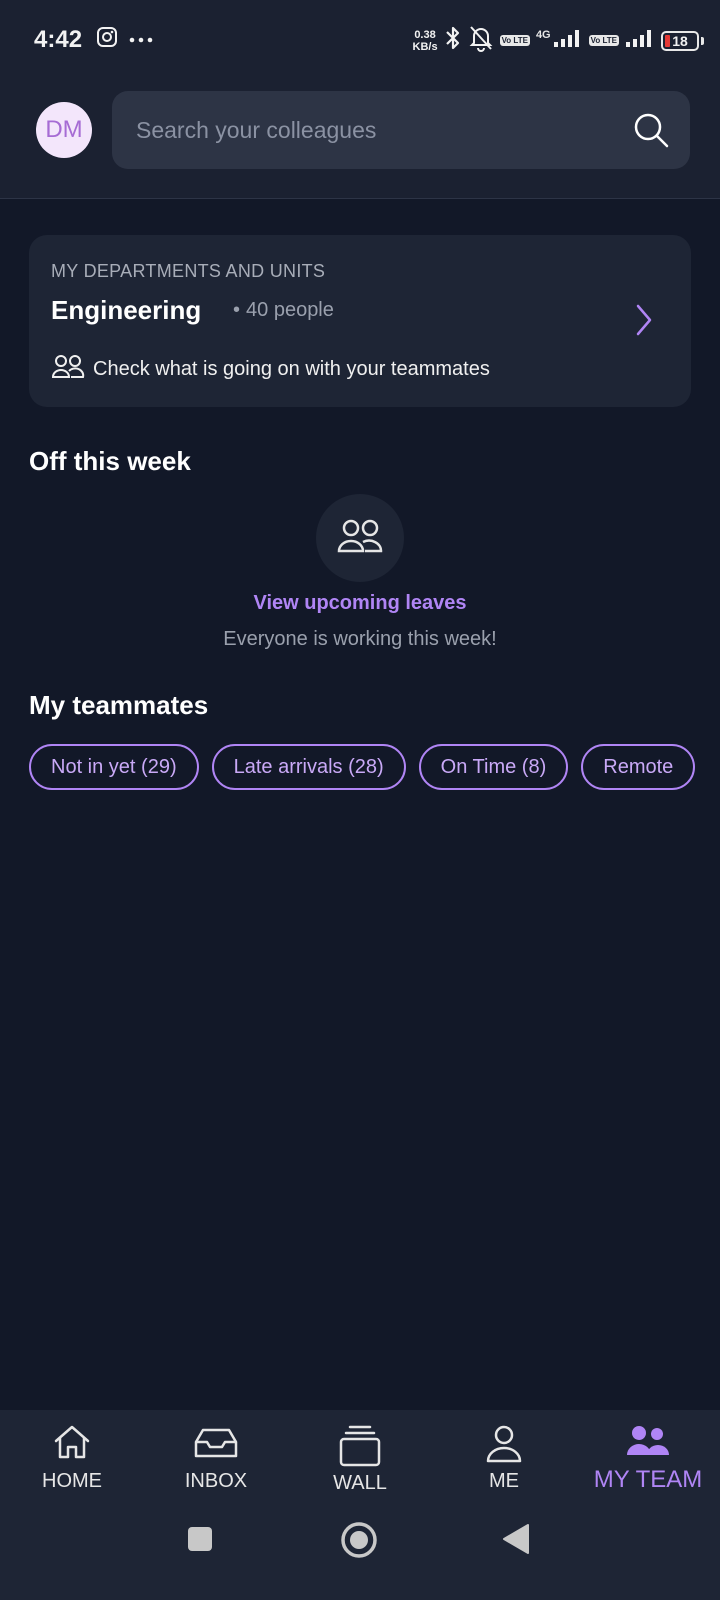 The image size is (720, 1600). I want to click on instagram-icon, so click(107, 39).